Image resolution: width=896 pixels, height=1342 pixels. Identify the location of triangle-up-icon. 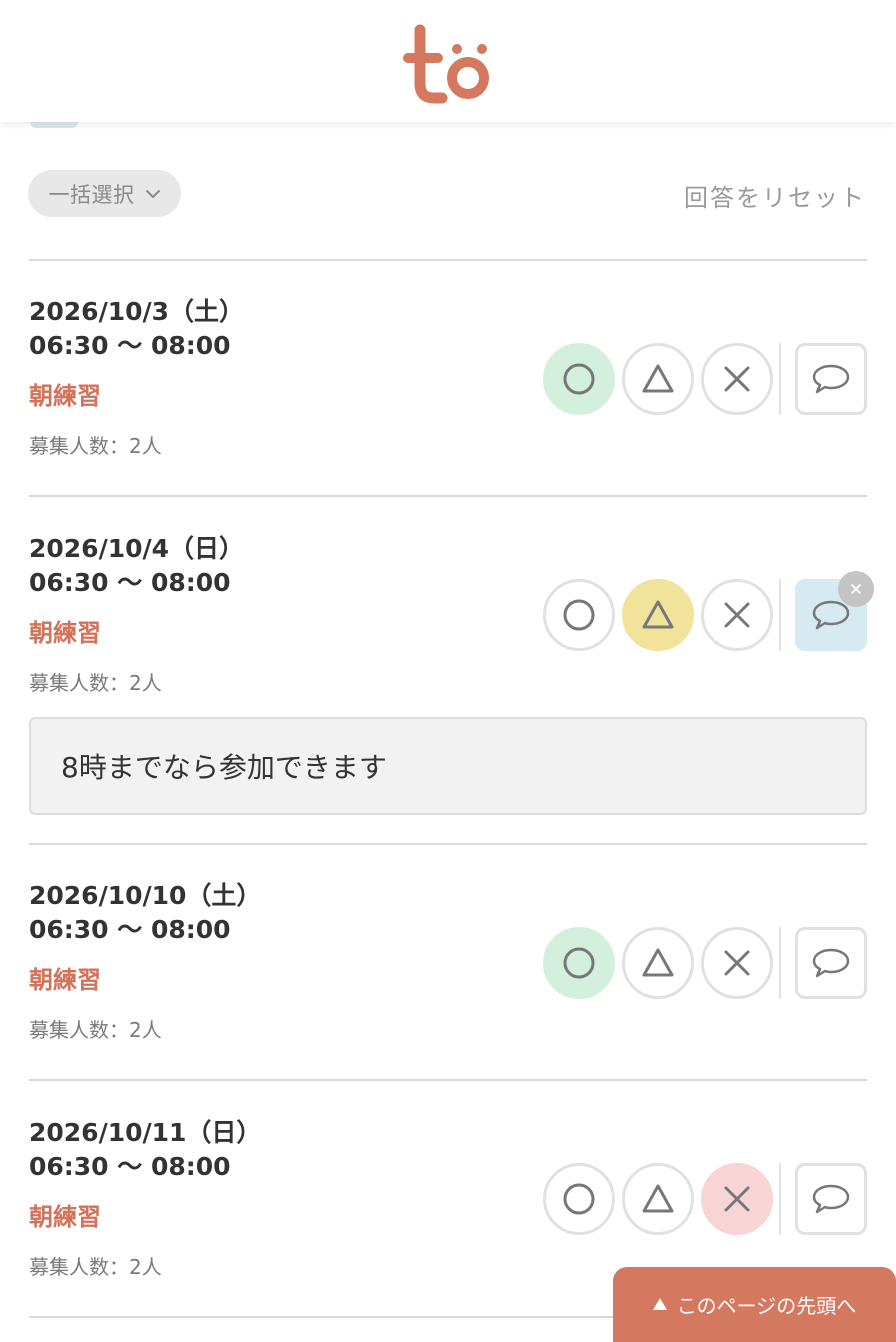
(659, 1303).